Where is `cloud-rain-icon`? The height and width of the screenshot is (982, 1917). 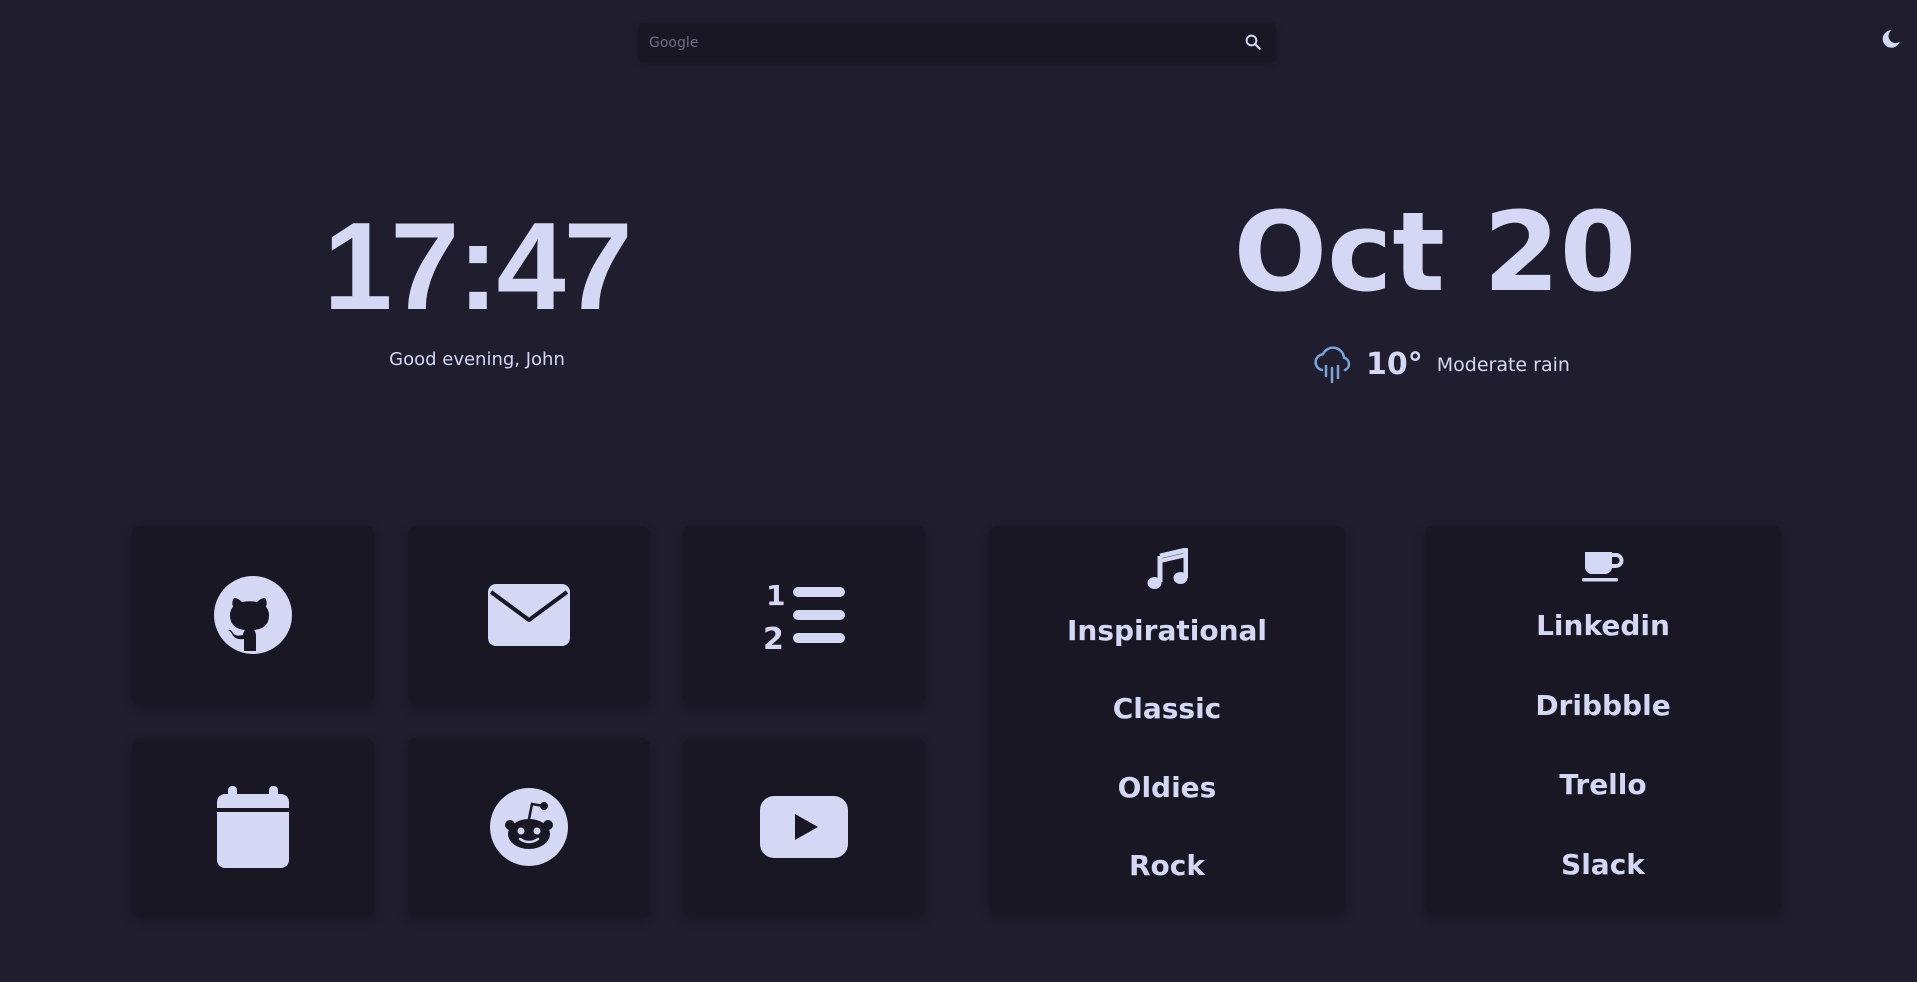 cloud-rain-icon is located at coordinates (1333, 365).